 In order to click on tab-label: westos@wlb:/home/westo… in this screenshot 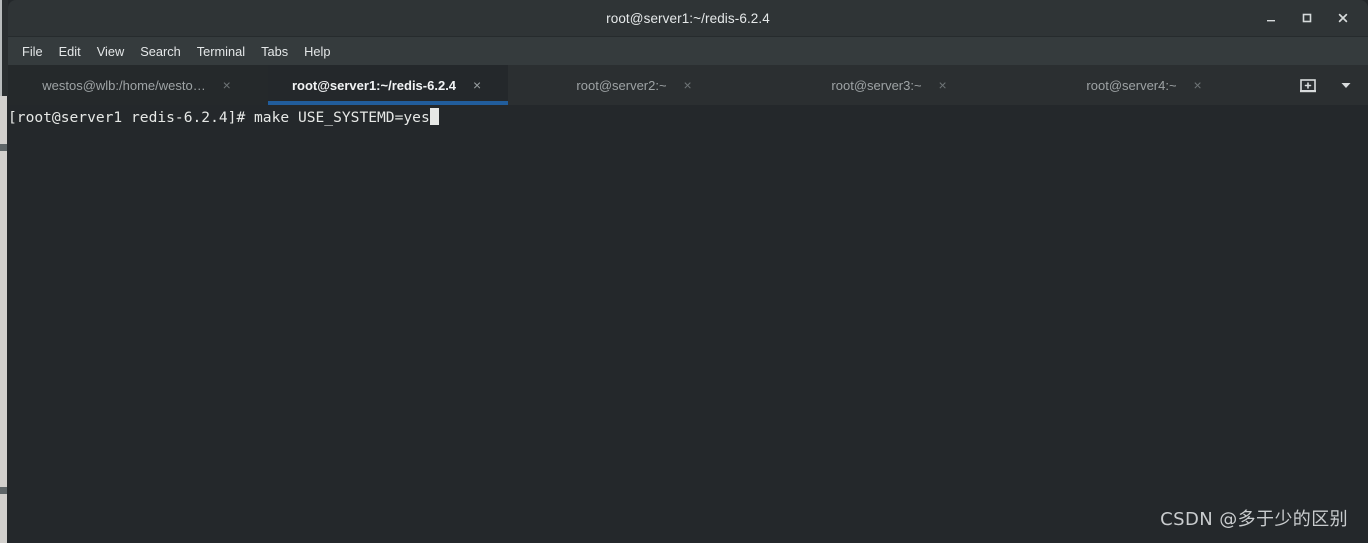, I will do `click(124, 85)`.